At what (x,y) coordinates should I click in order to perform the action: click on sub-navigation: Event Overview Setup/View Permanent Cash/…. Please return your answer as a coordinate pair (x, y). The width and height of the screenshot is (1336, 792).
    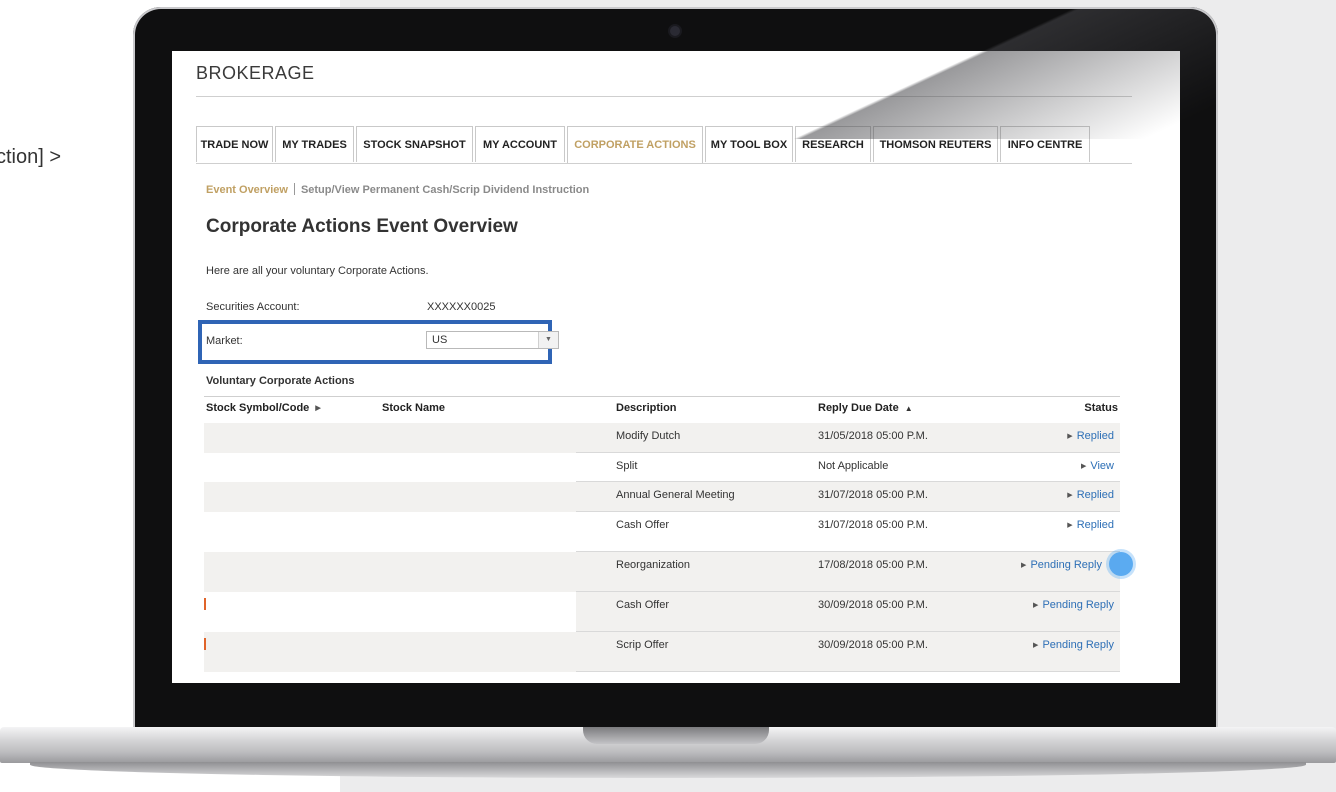
    Looking at the image, I should click on (397, 189).